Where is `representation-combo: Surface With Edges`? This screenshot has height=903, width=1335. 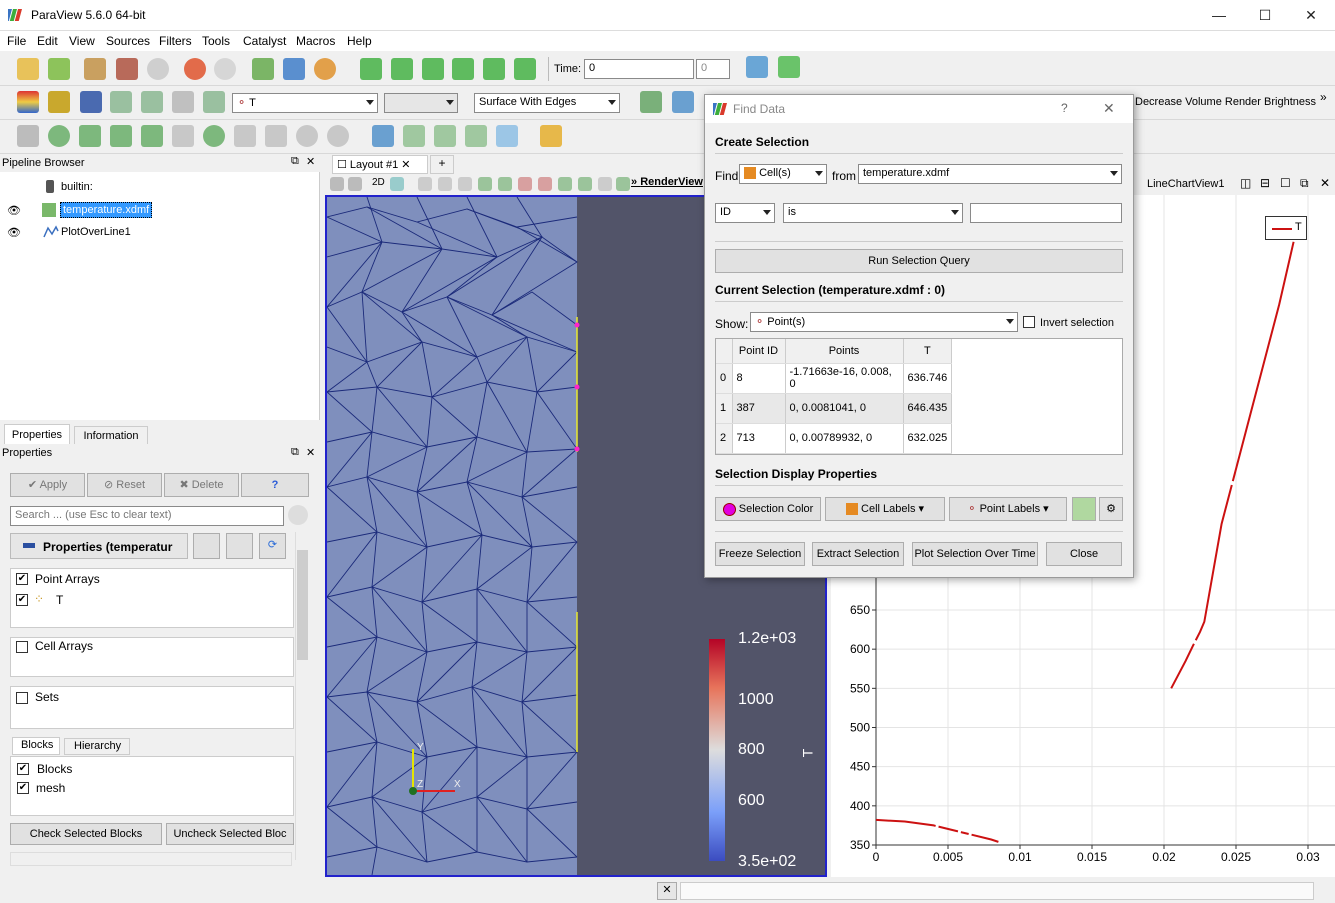
representation-combo: Surface With Edges is located at coordinates (547, 103).